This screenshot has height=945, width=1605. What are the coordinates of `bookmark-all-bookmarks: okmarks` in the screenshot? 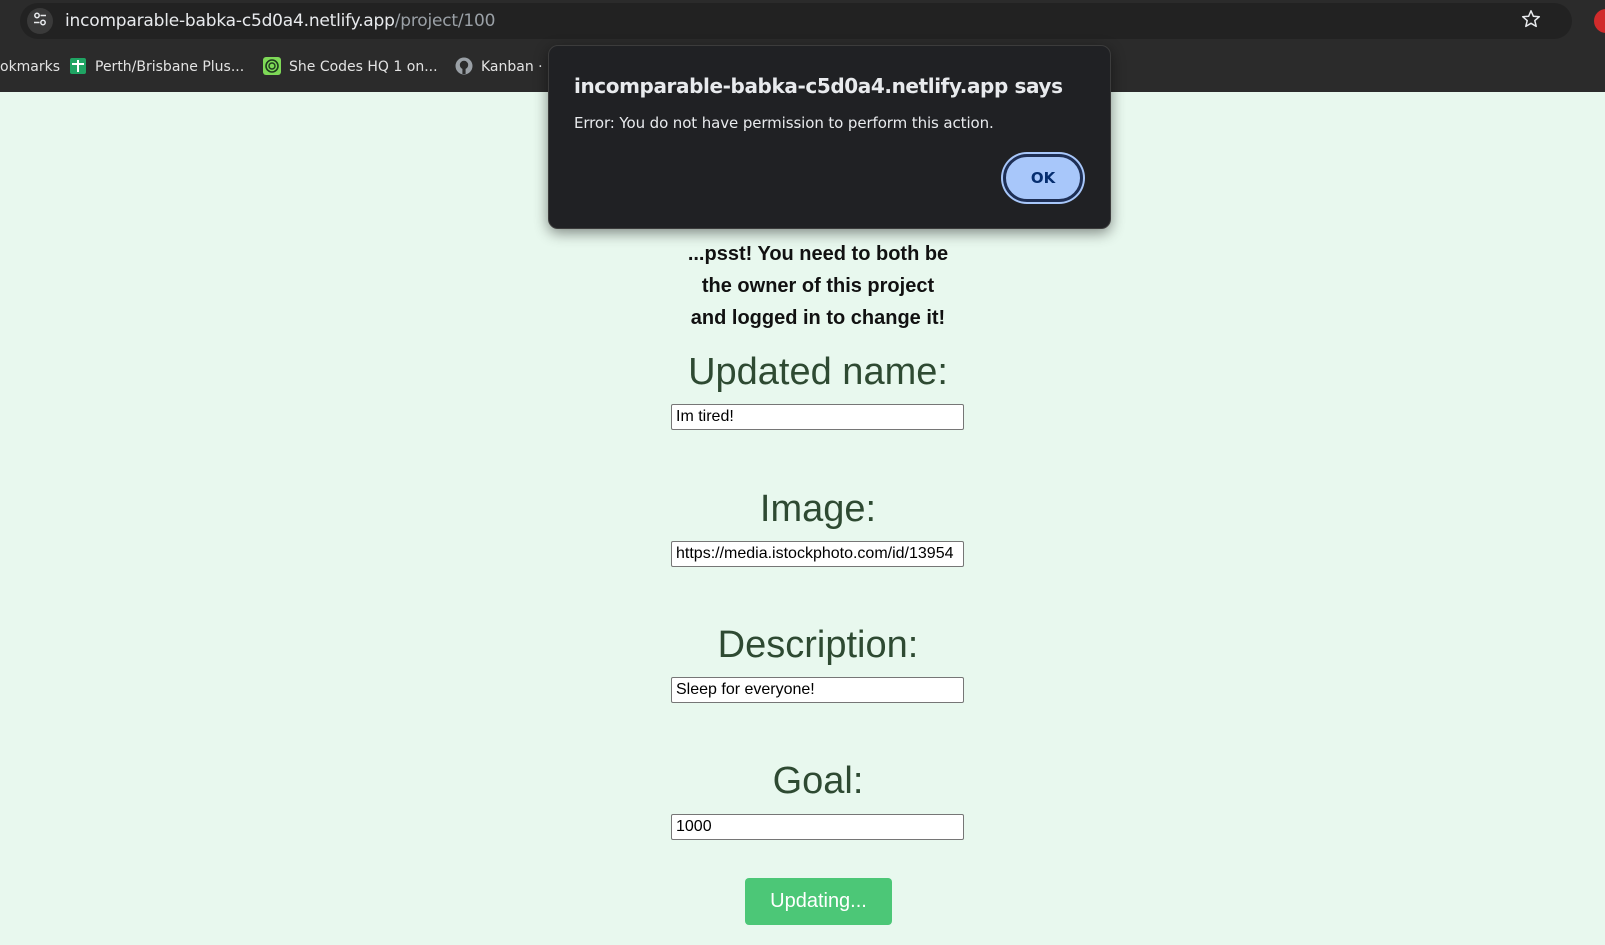 It's located at (30, 67).